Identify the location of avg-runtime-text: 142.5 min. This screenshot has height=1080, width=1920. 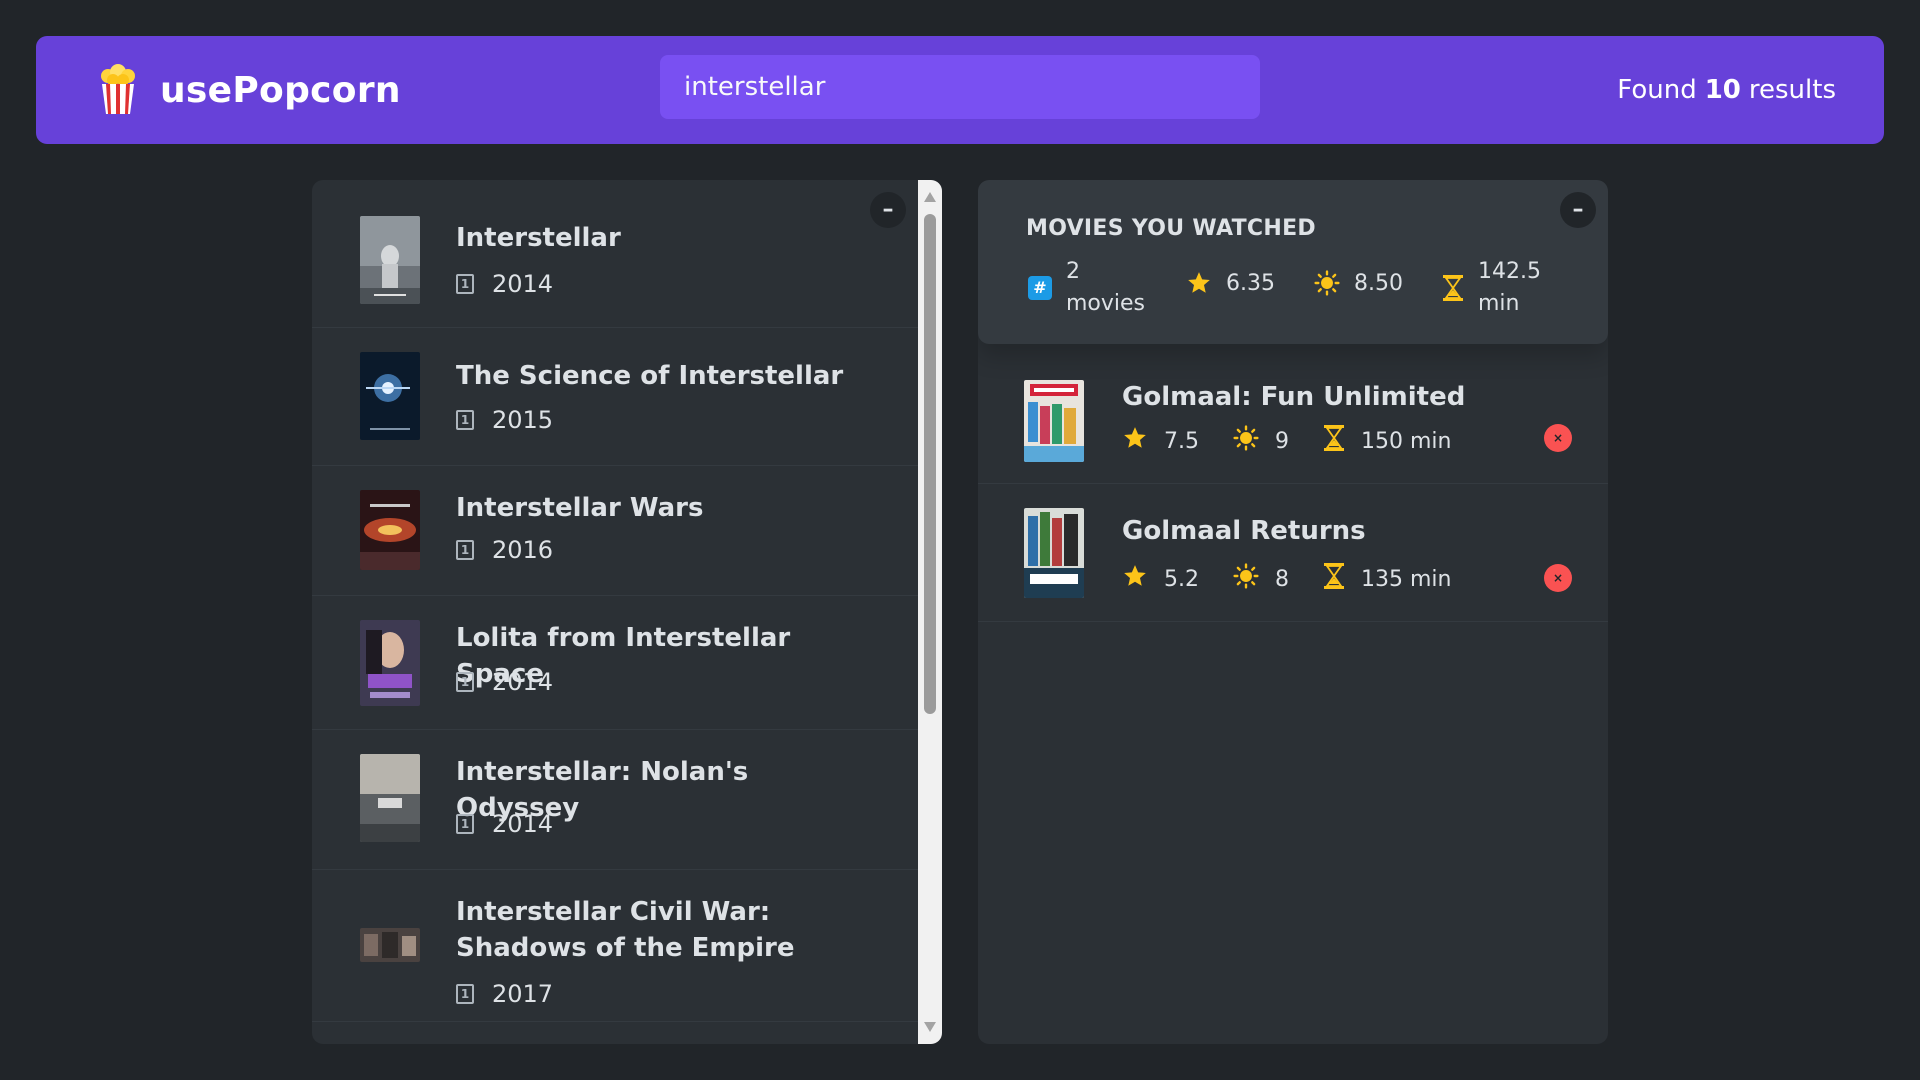
(1509, 288).